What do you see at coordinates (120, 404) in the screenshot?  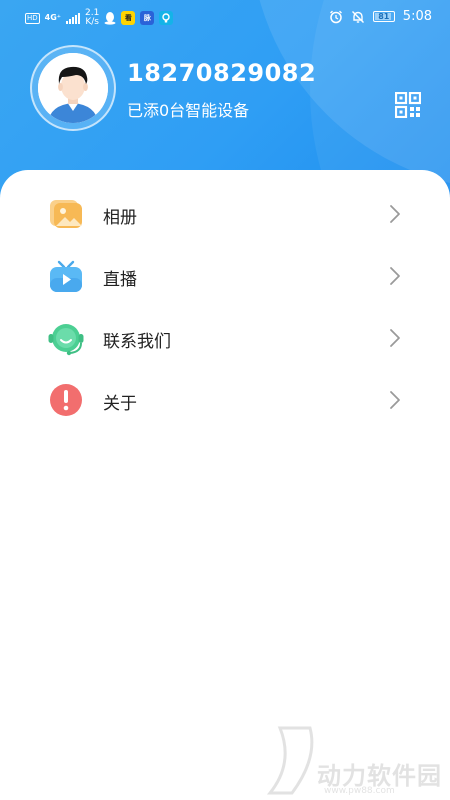 I see `menu-item-label: 关于` at bounding box center [120, 404].